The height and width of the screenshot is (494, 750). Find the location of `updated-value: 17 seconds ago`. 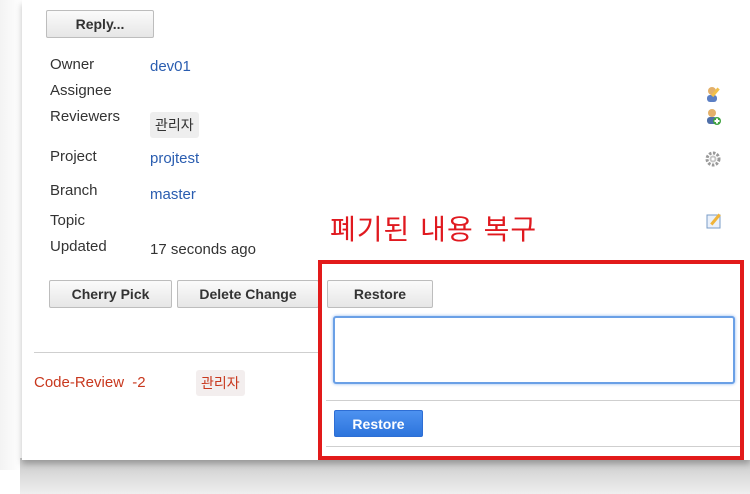

updated-value: 17 seconds ago is located at coordinates (203, 249).